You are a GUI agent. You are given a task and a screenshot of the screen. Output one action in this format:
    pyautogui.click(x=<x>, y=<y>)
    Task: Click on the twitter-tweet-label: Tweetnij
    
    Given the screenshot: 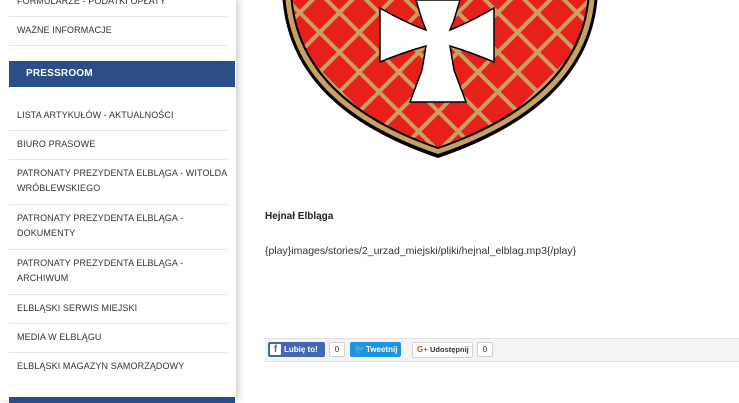 What is the action you would take?
    pyautogui.click(x=382, y=349)
    